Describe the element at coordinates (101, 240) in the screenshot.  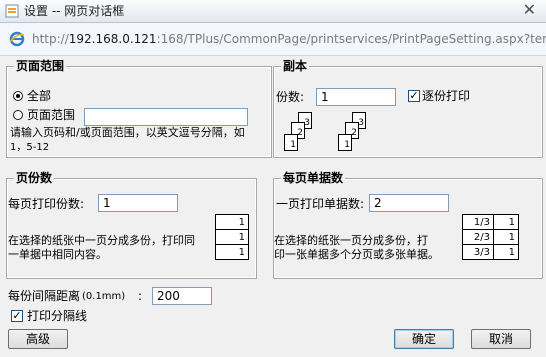
I see `page-copies-desc: 在选择的纸张中一页分成多份，打印同` at that location.